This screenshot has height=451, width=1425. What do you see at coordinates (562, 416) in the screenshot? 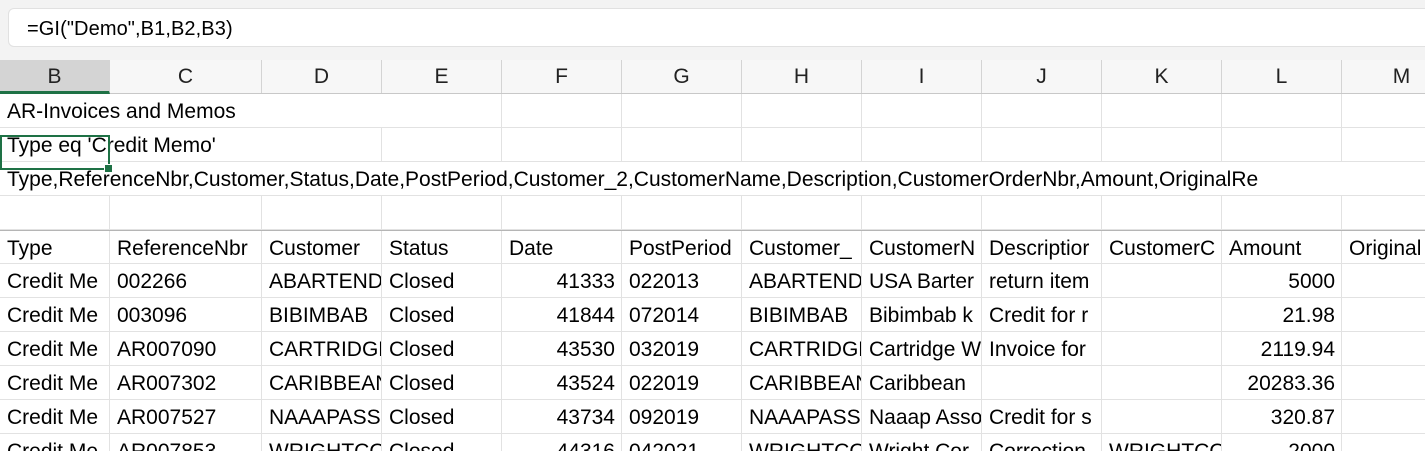
I see `data-cell: 43734` at bounding box center [562, 416].